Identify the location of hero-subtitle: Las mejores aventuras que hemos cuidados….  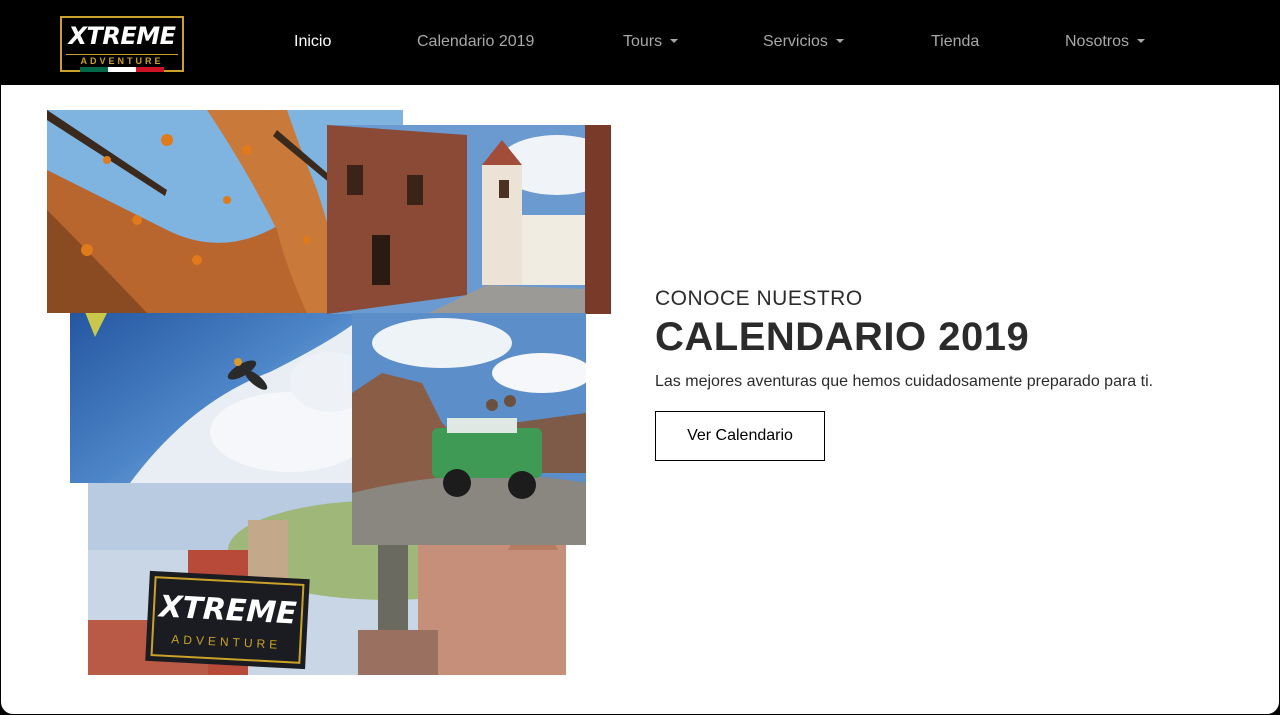
(904, 381).